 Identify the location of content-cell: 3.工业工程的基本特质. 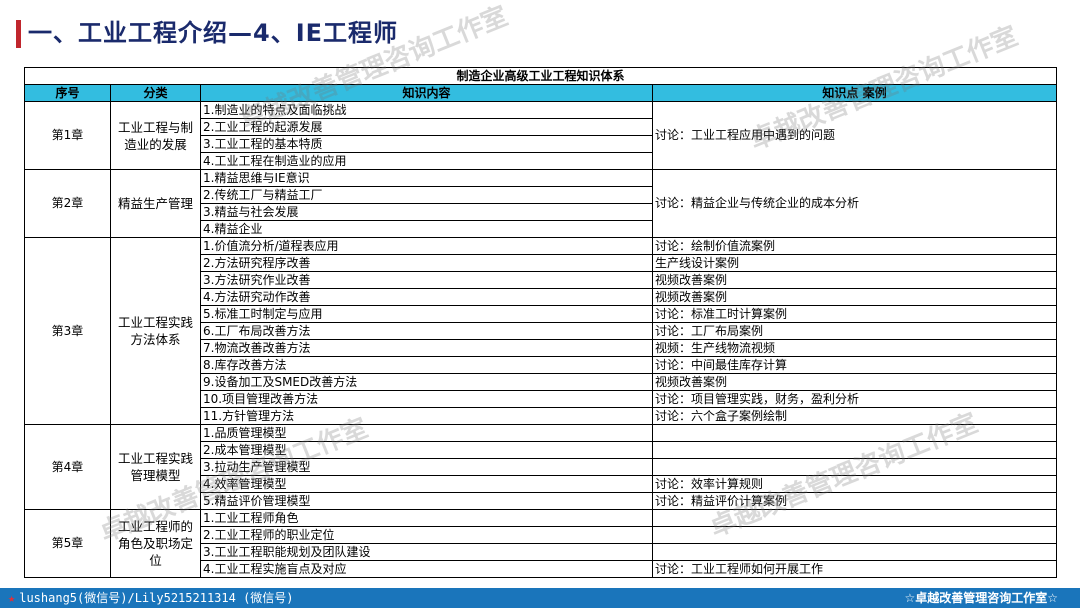
(426, 144).